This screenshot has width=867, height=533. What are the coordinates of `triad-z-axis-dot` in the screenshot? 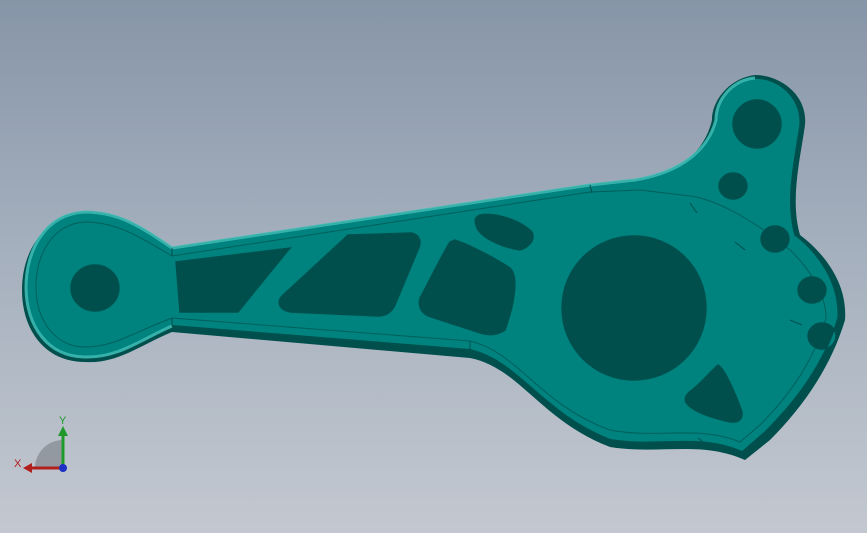 It's located at (63, 468).